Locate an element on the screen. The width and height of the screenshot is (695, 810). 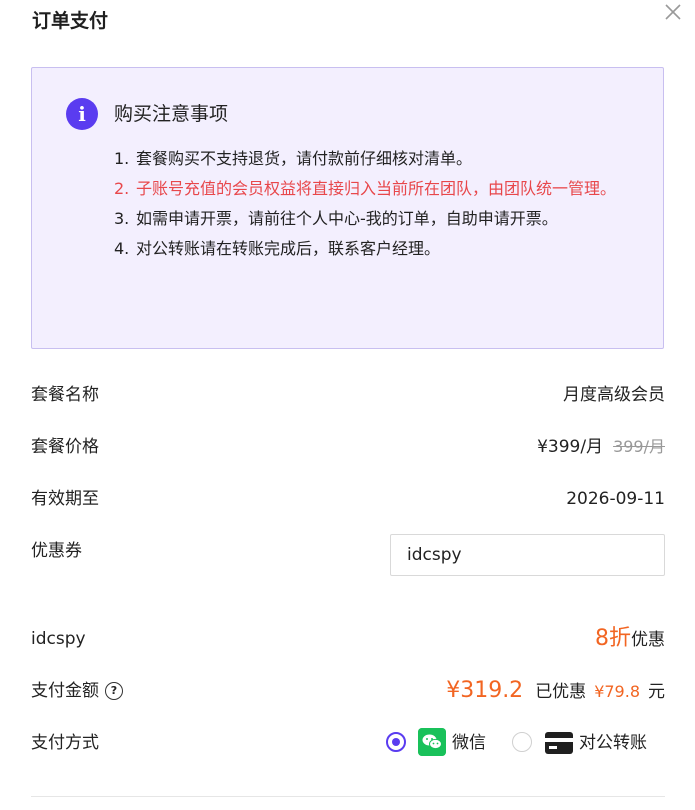
package-price-label: 套餐价格 is located at coordinates (65, 447).